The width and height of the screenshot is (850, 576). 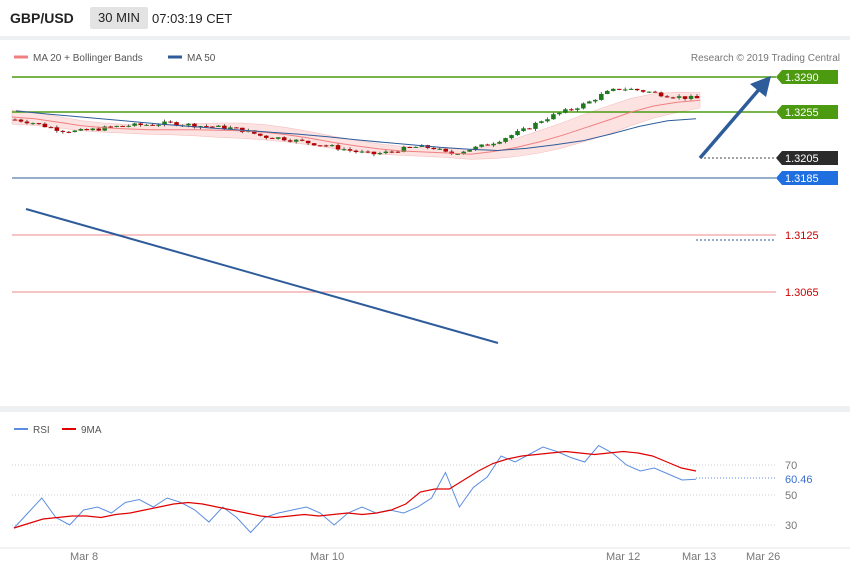 What do you see at coordinates (807, 112) in the screenshot?
I see `tag-1-3255: 1.3255` at bounding box center [807, 112].